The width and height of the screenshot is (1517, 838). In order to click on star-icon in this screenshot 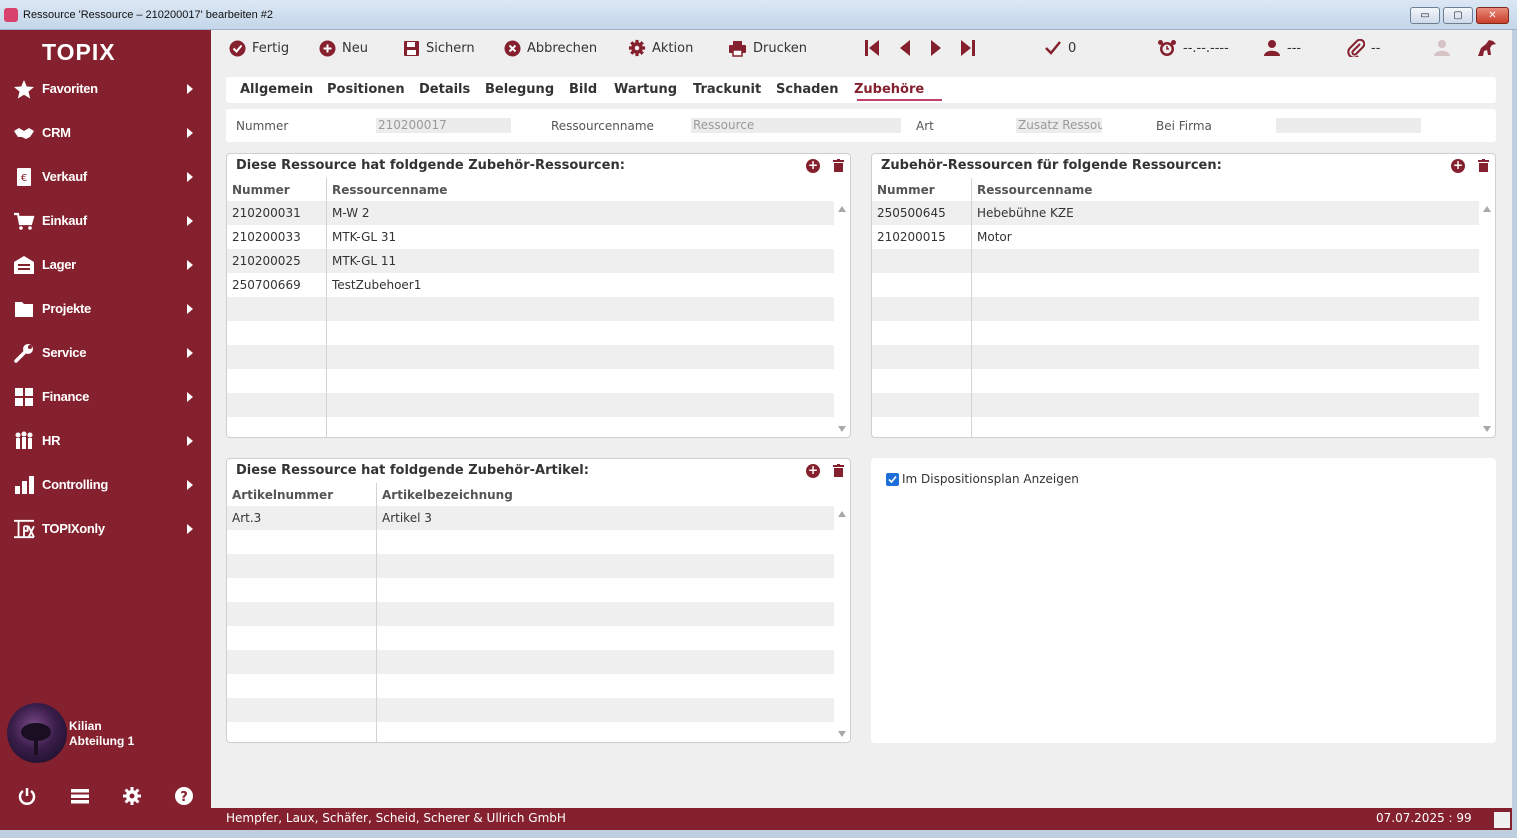, I will do `click(24, 89)`.